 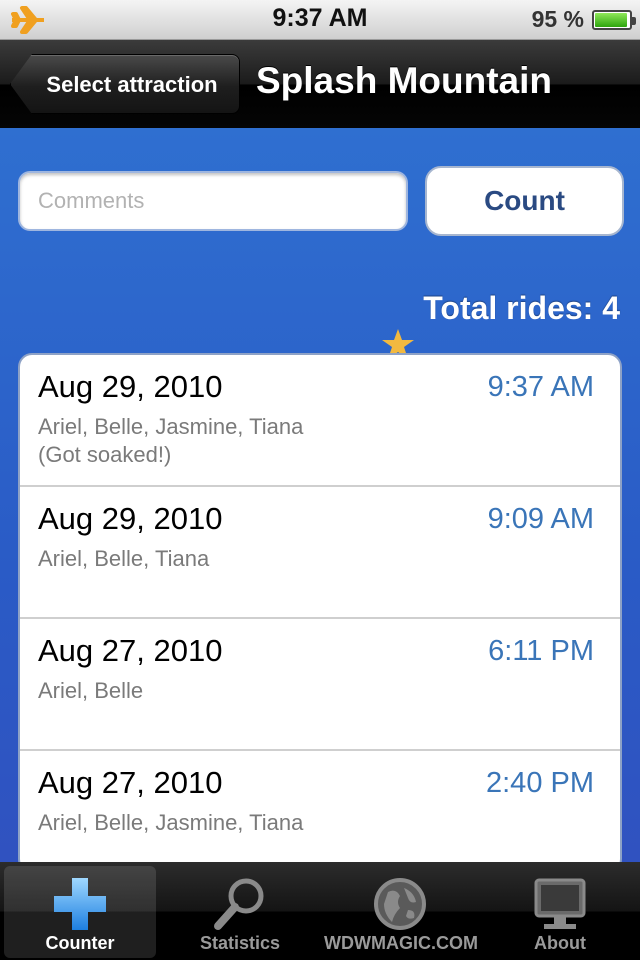 I want to click on tab-label: Counter, so click(x=80, y=943).